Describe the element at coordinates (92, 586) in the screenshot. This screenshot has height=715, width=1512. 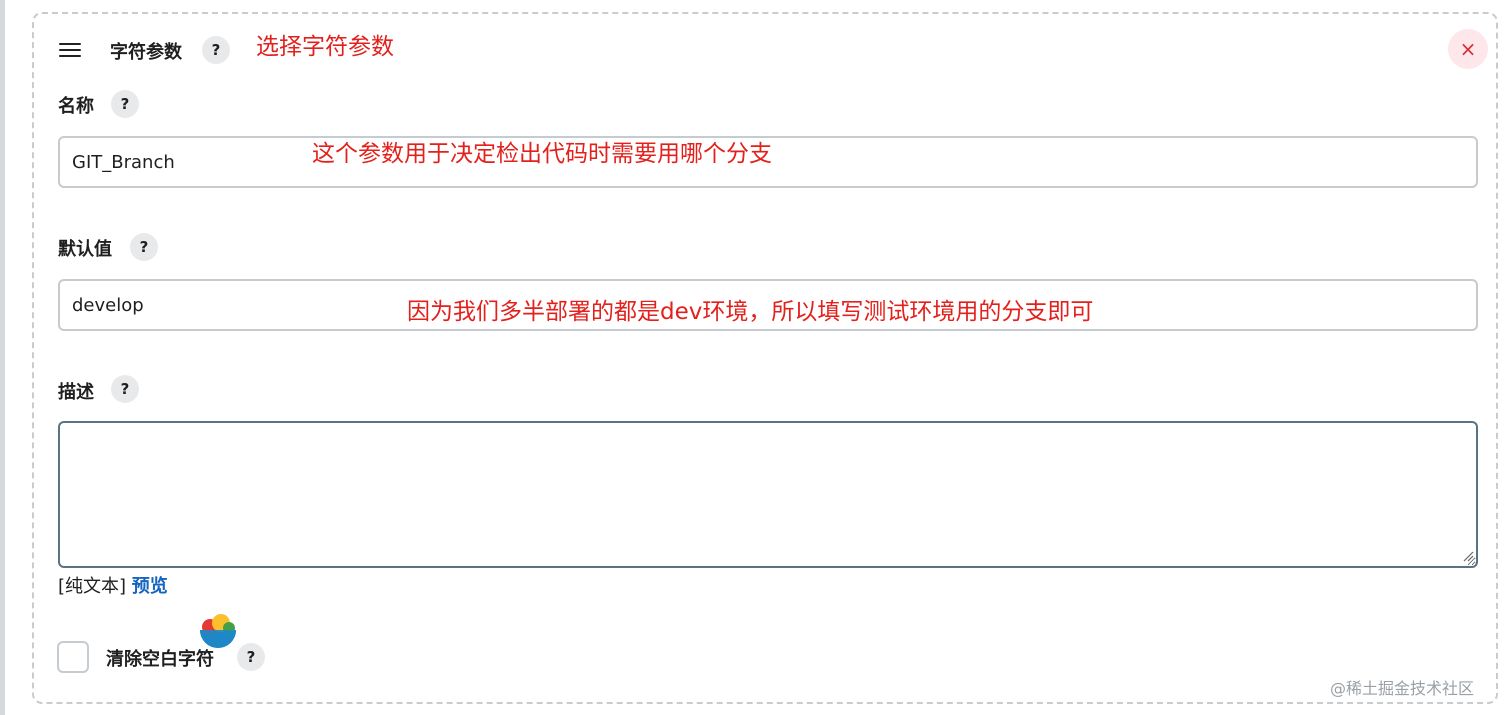
I see `plain-text-label: [纯文本]` at that location.